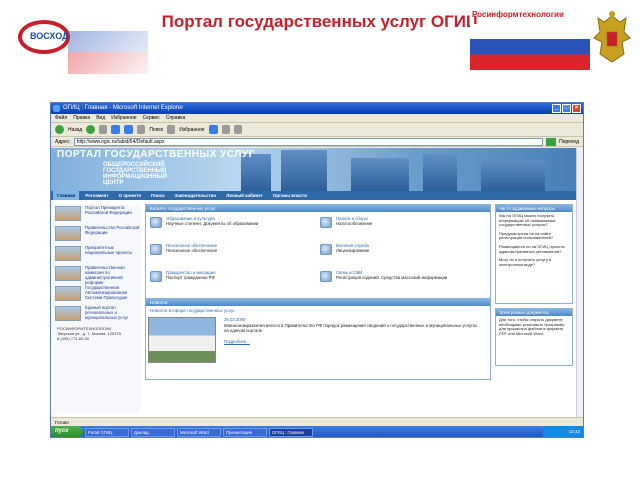  Describe the element at coordinates (113, 210) in the screenshot. I see `left-link-label: Портал Президента Российской Федерации` at that location.